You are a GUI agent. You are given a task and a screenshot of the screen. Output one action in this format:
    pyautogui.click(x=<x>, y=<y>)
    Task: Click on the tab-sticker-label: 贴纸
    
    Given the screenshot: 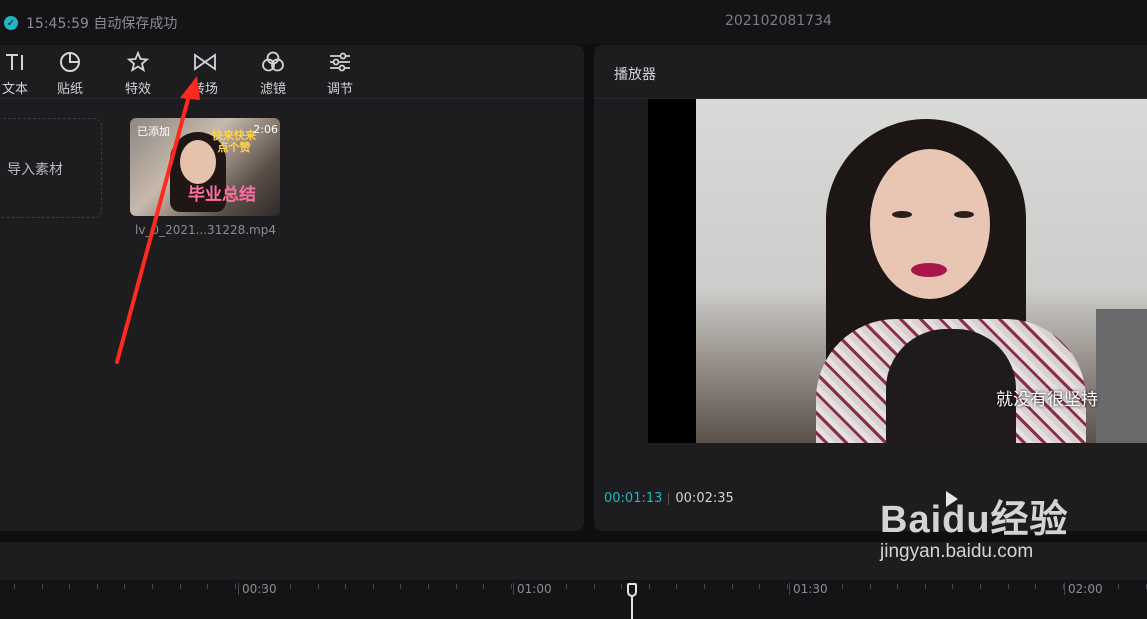 What is the action you would take?
    pyautogui.click(x=69, y=89)
    